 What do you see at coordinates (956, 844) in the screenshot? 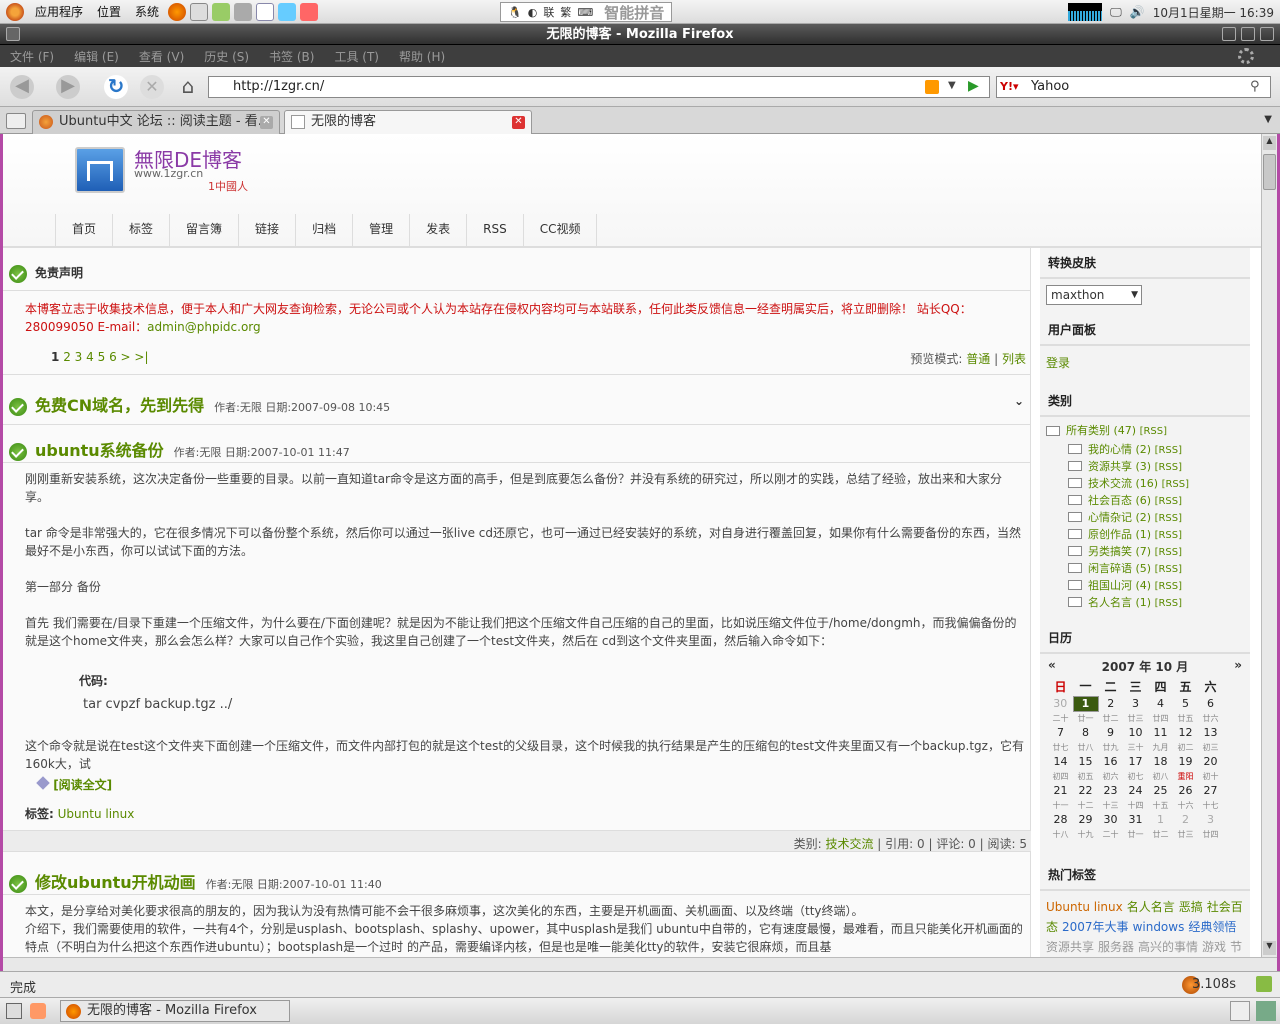
I see `comments-link: 评论: 0` at bounding box center [956, 844].